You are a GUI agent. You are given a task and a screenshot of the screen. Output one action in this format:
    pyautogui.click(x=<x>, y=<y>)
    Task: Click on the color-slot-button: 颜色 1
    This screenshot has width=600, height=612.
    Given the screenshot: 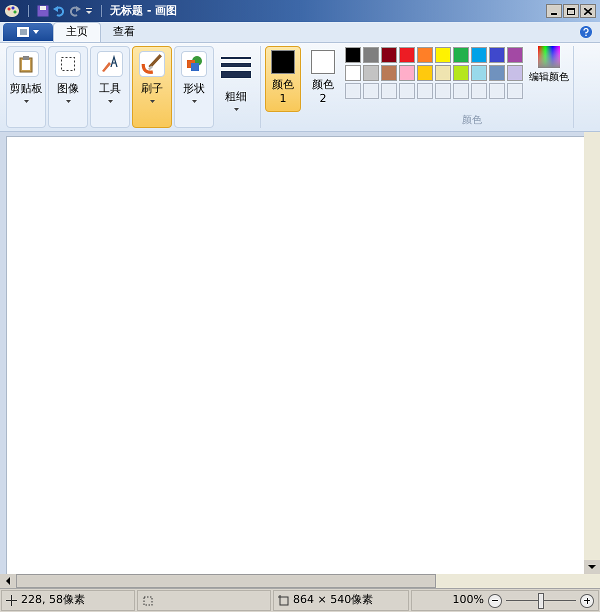 What is the action you would take?
    pyautogui.click(x=283, y=79)
    